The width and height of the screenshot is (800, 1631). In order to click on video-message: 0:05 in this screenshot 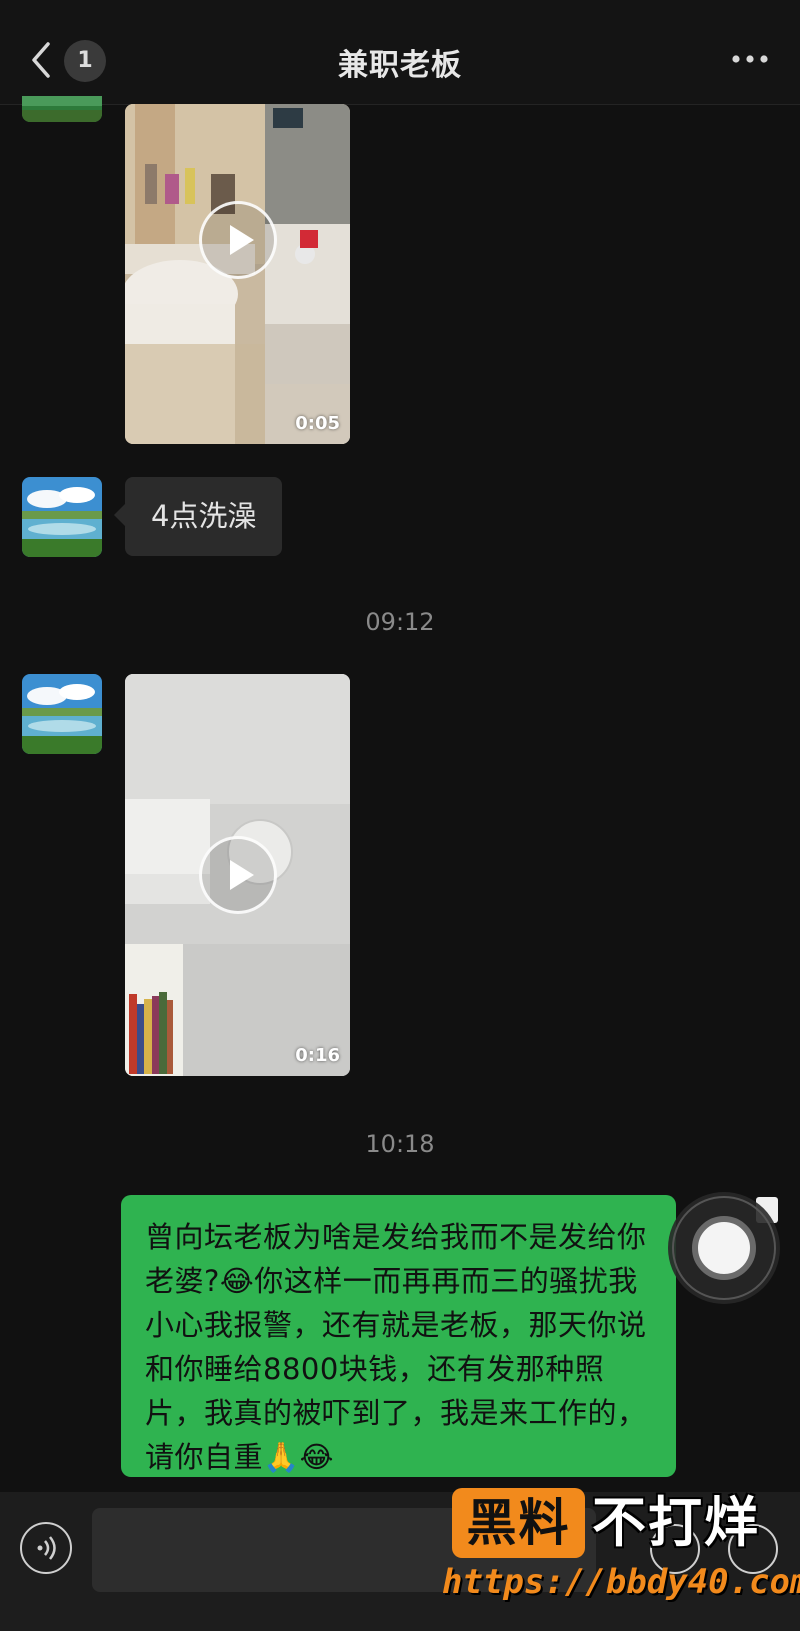, I will do `click(237, 274)`.